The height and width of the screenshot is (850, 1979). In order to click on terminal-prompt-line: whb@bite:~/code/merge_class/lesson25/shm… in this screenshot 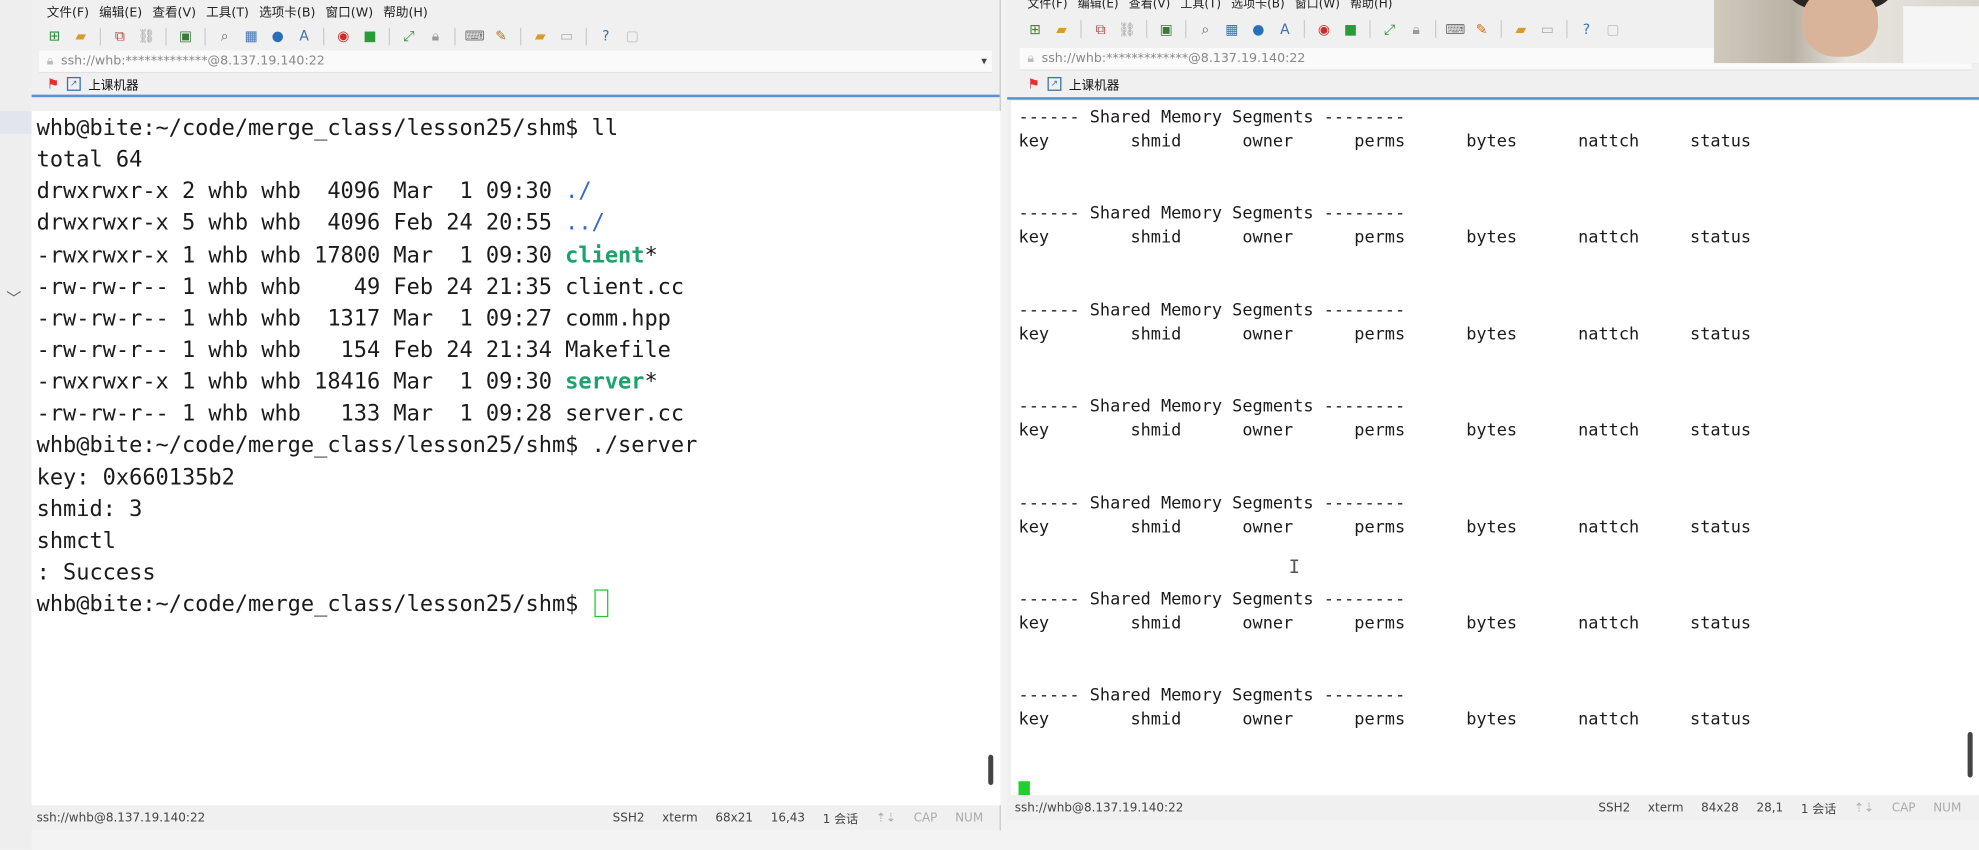, I will do `click(519, 605)`.